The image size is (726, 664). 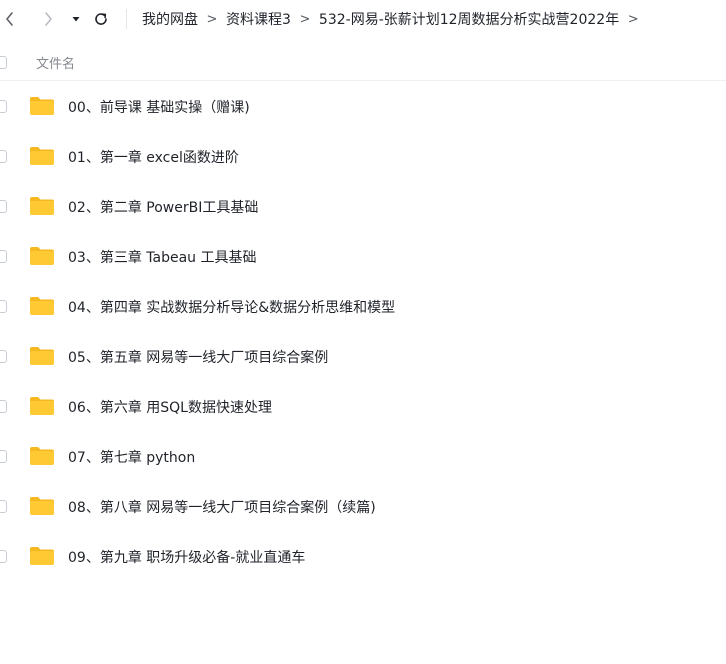 I want to click on history-dropdown-button, so click(x=76, y=19).